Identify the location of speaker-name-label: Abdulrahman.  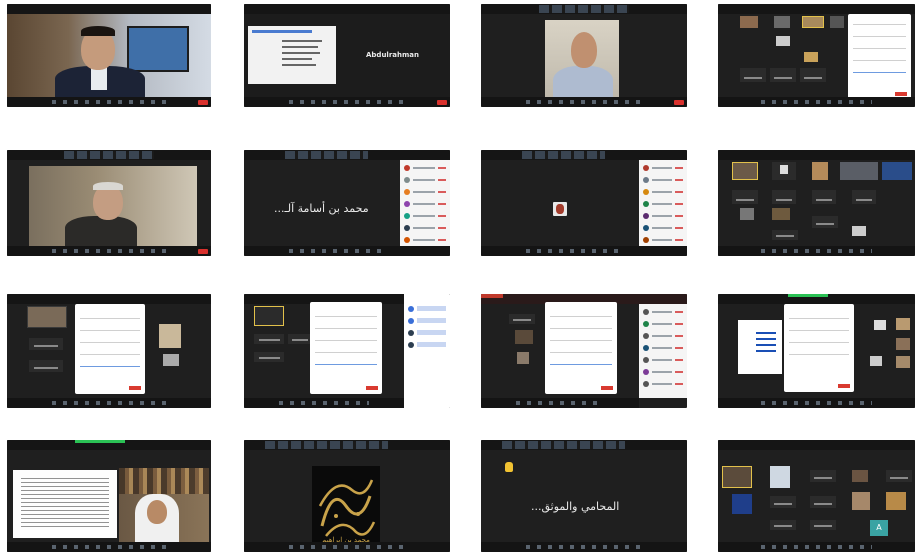
(392, 55).